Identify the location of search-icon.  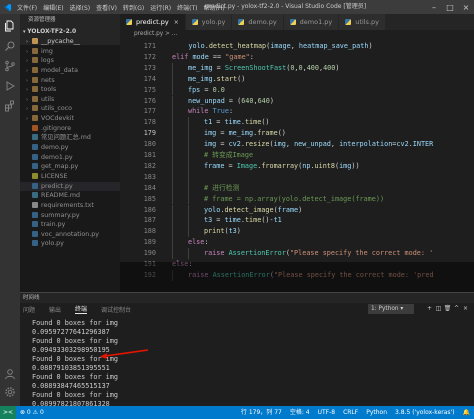
(10, 46).